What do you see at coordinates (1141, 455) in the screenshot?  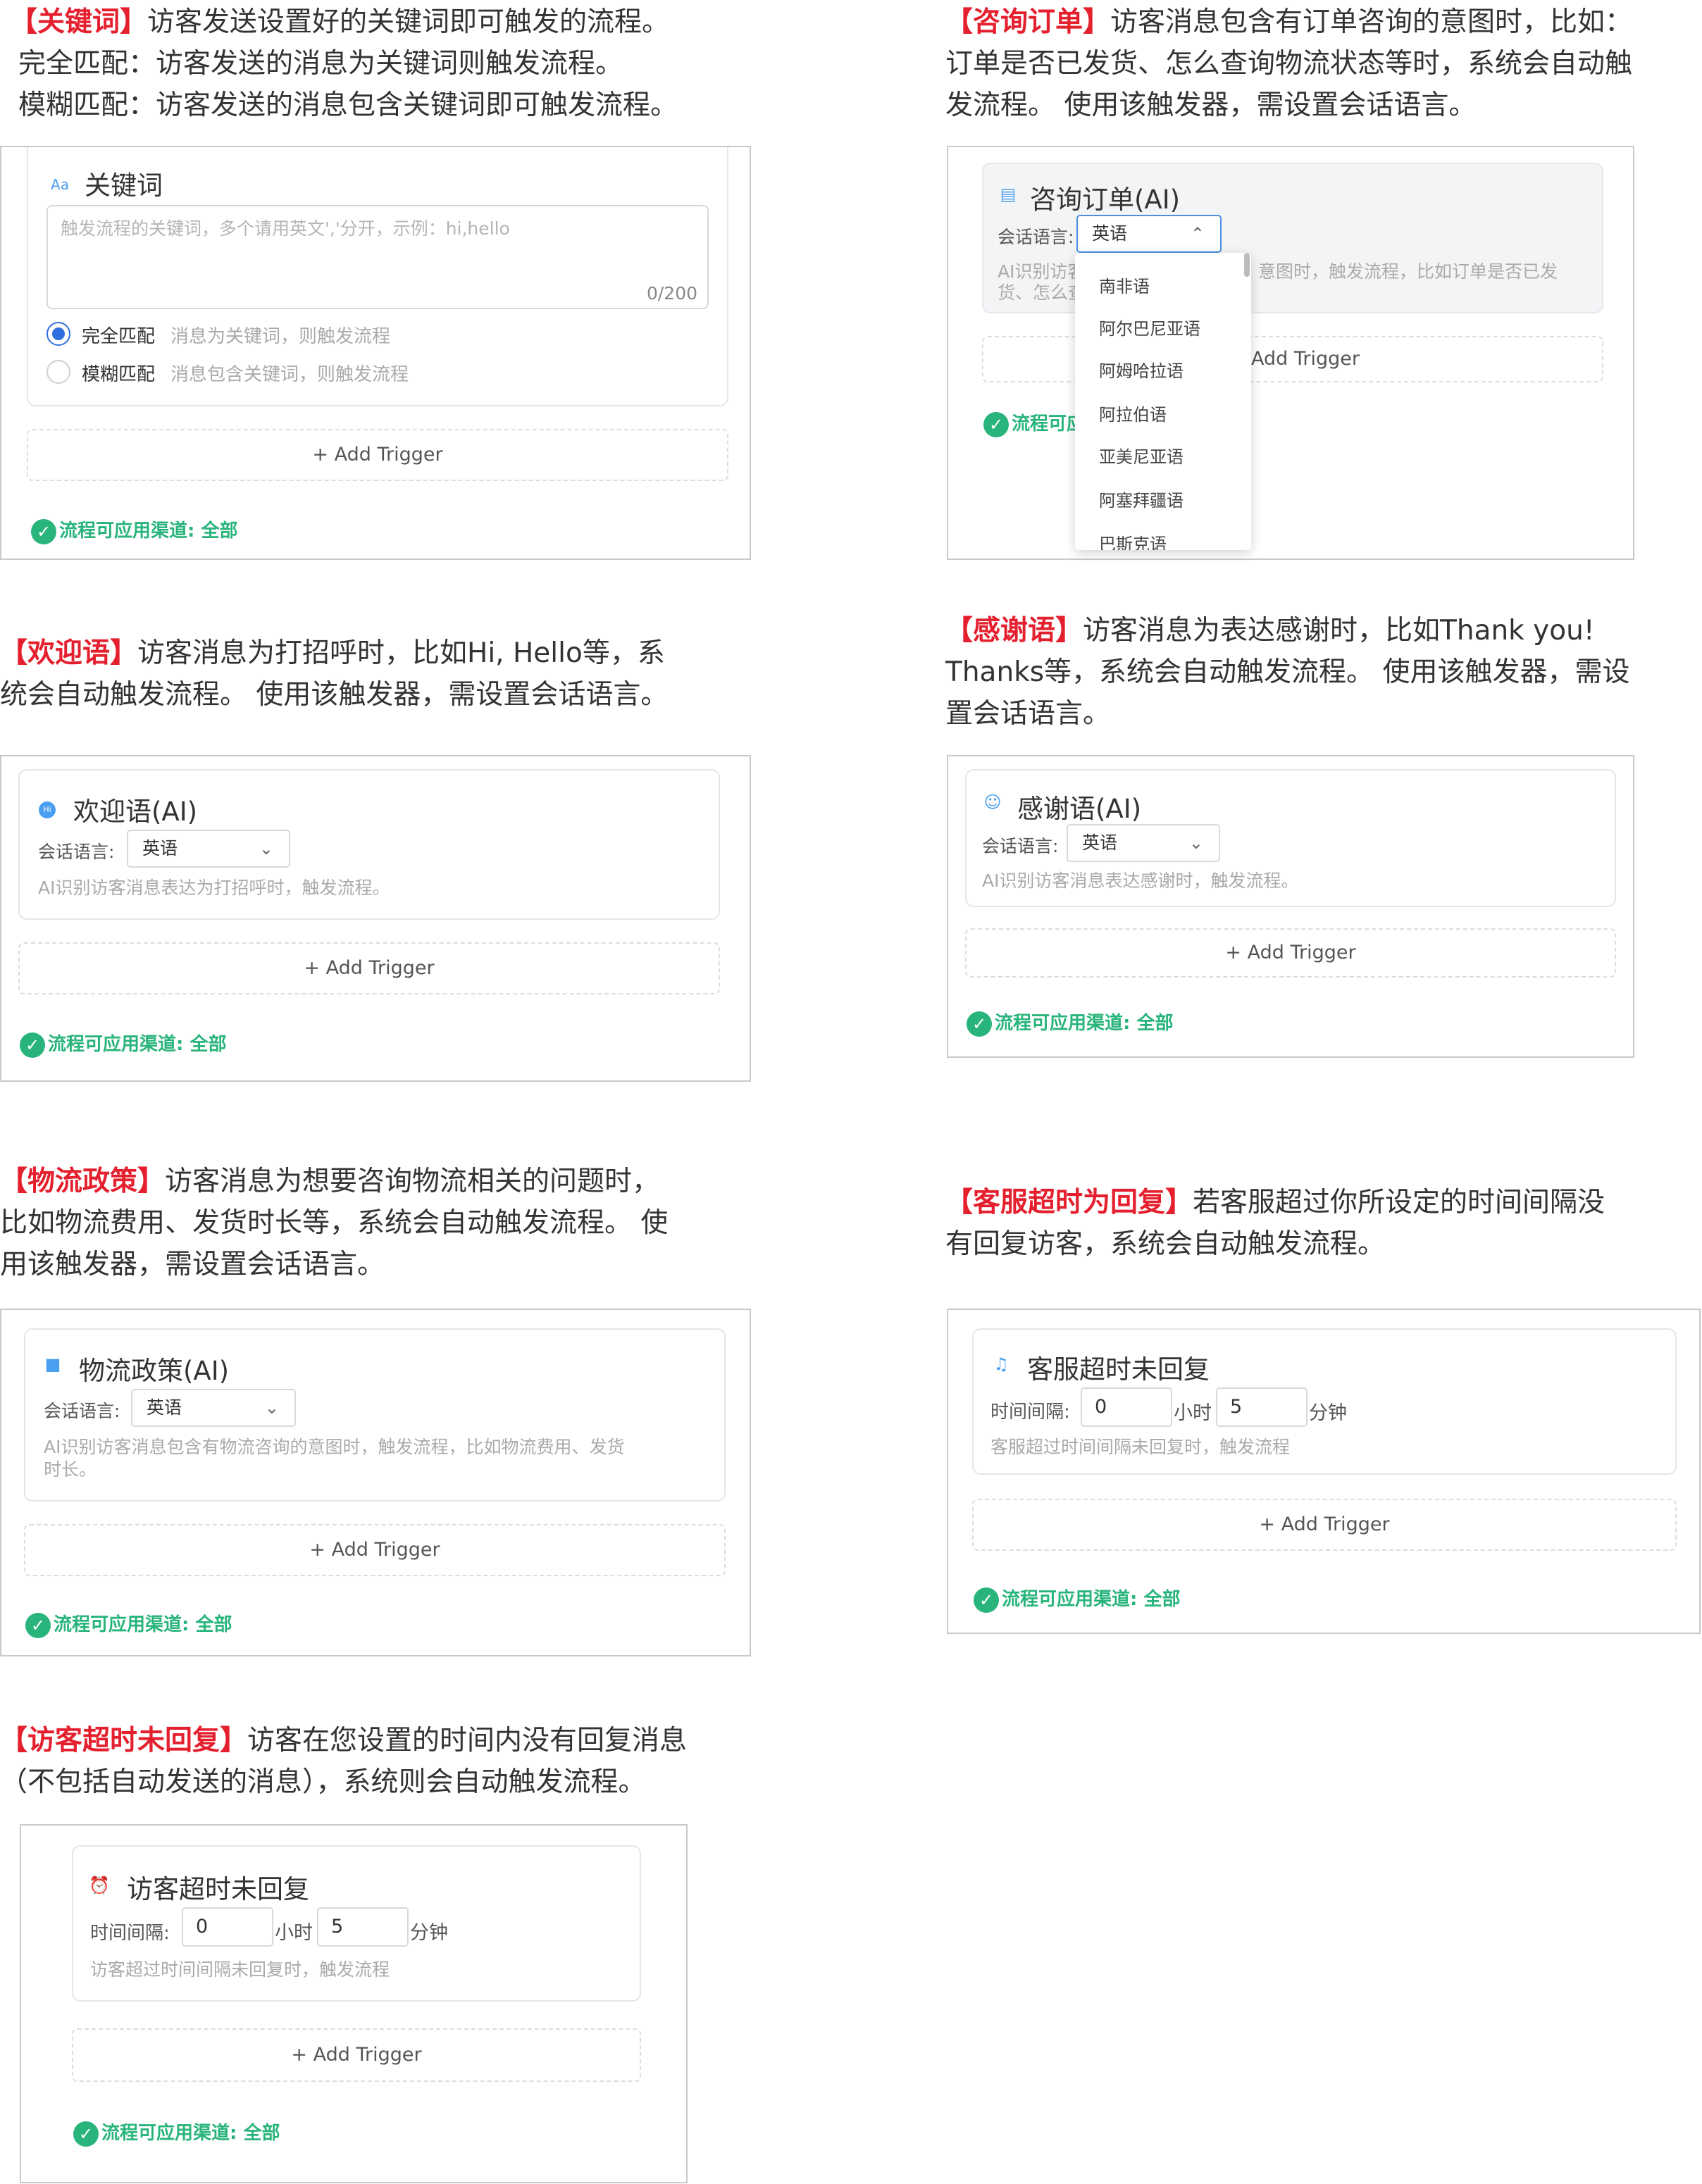 I see `dropdown-option: 亚美尼亚语` at bounding box center [1141, 455].